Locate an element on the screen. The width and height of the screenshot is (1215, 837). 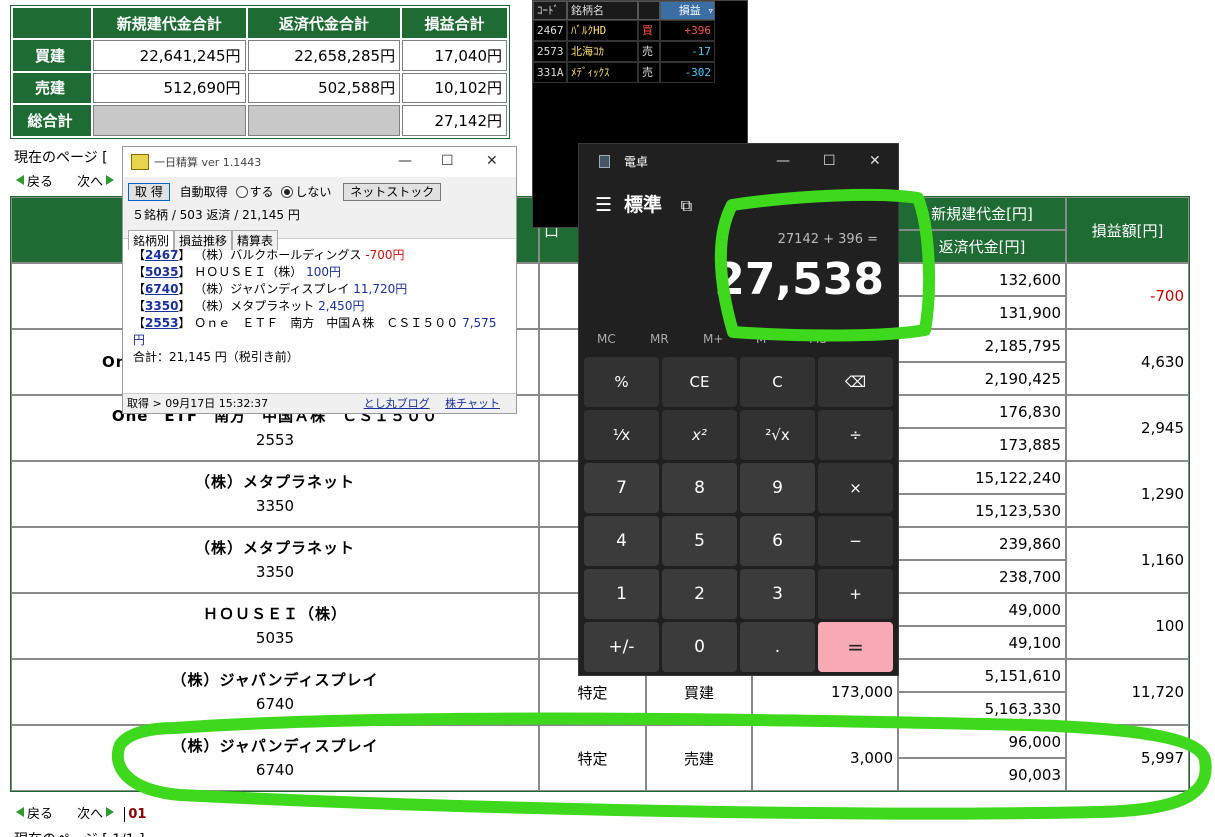
digit-1-key: 1 is located at coordinates (621, 594).